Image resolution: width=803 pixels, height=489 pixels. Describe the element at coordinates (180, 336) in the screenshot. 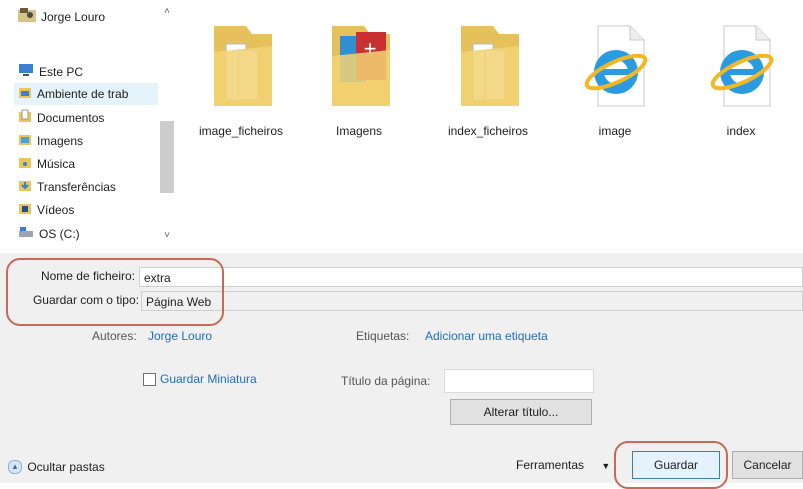

I see `authors-link: Jorge Louro` at that location.